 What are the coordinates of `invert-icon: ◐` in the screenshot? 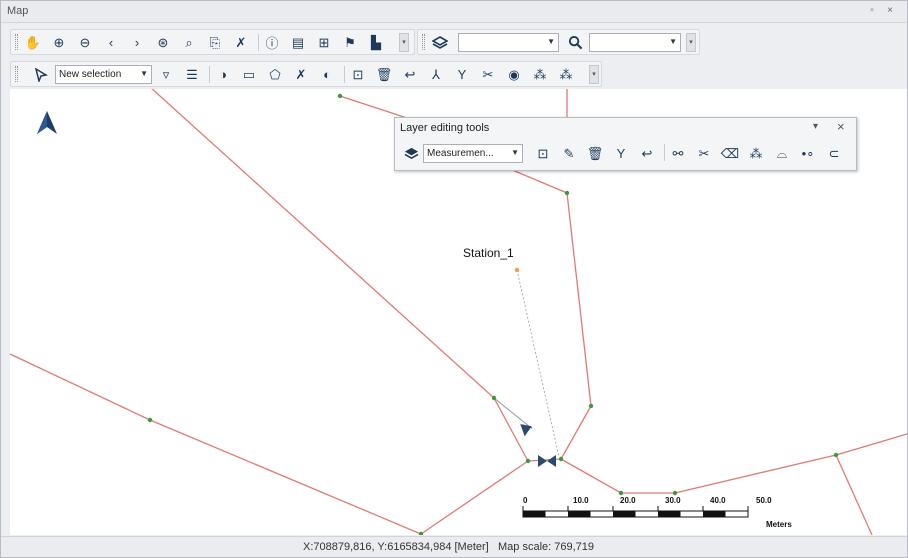 It's located at (327, 74).